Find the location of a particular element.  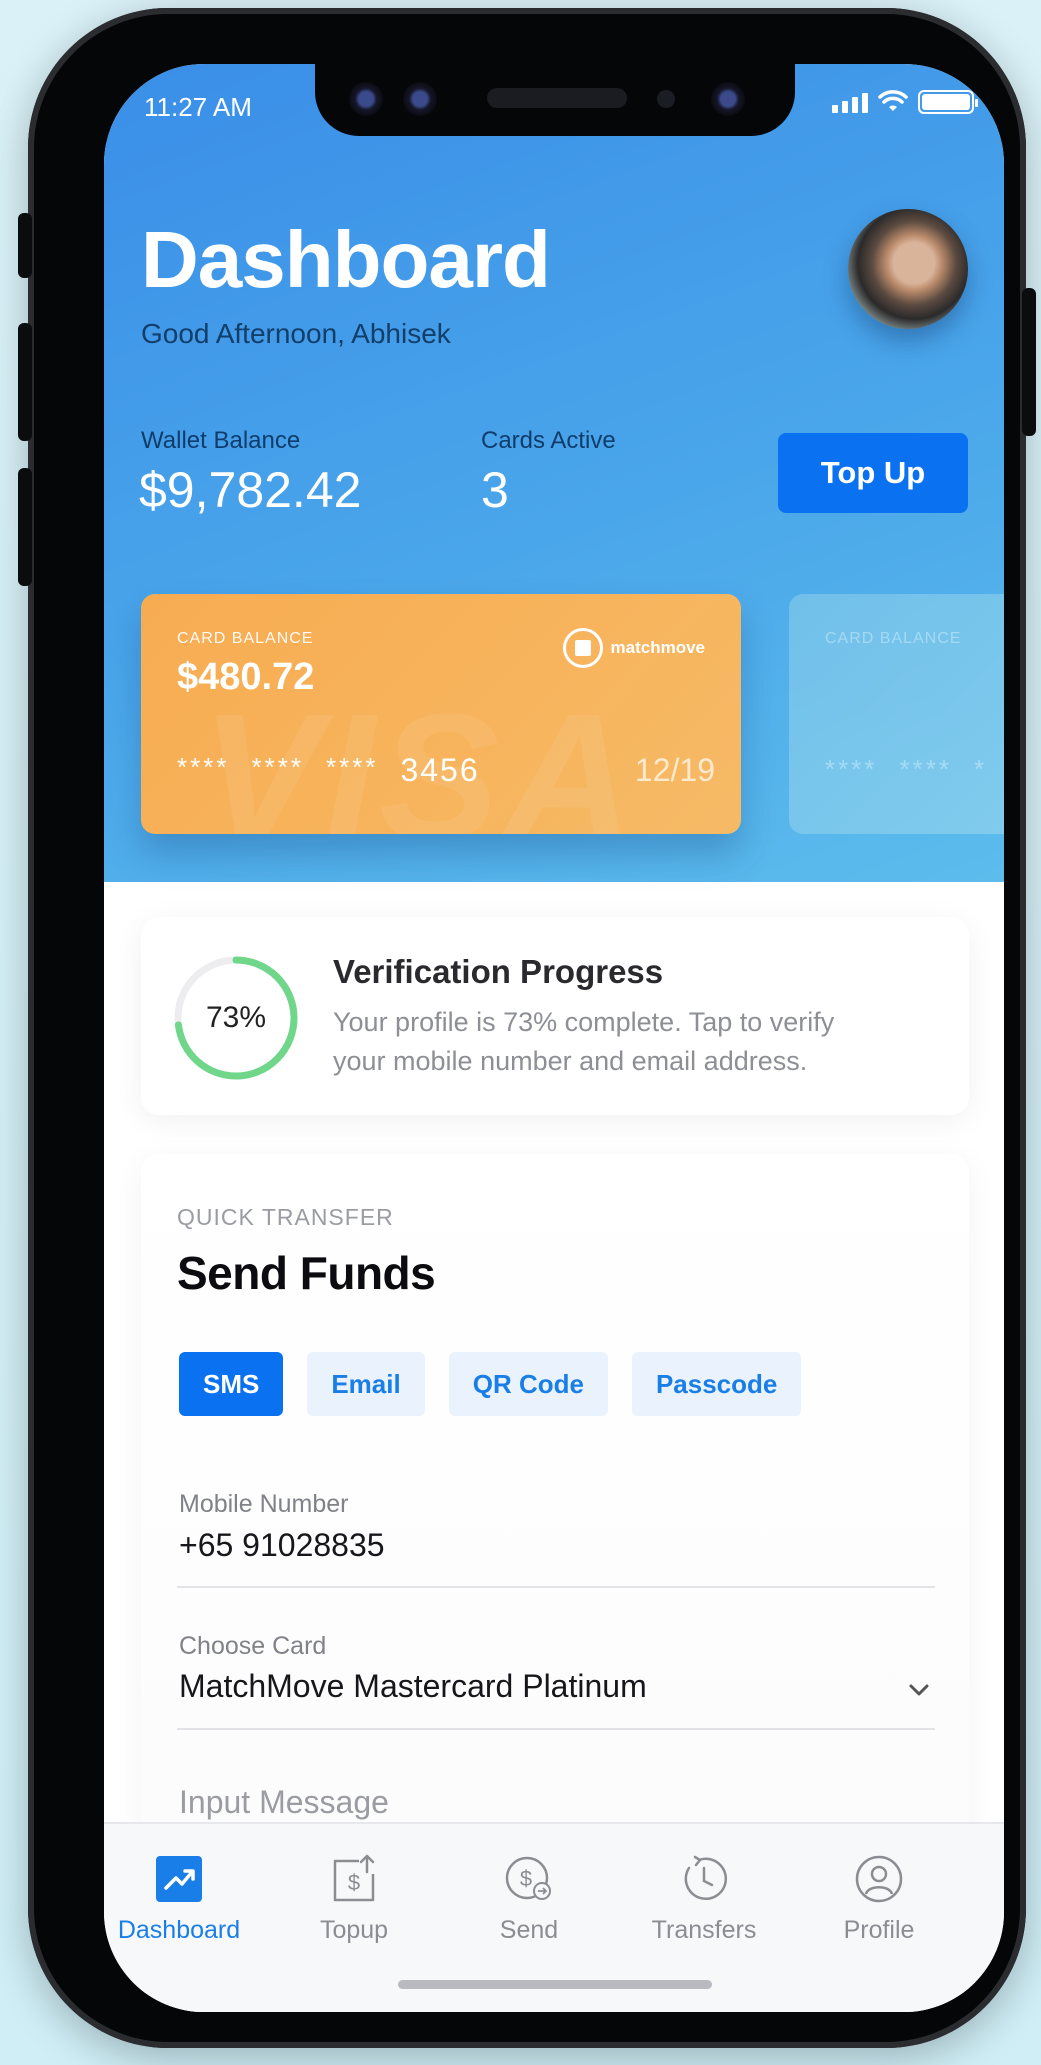

choose-card-select: MatchMove Mastercard Platinum is located at coordinates (413, 1686).